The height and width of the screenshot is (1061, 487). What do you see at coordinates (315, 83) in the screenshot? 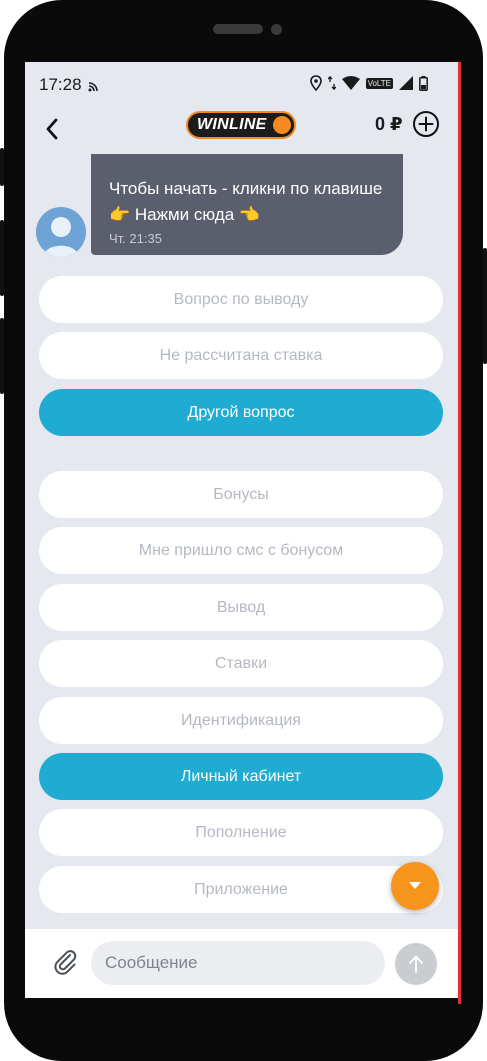
I see `location-icon` at bounding box center [315, 83].